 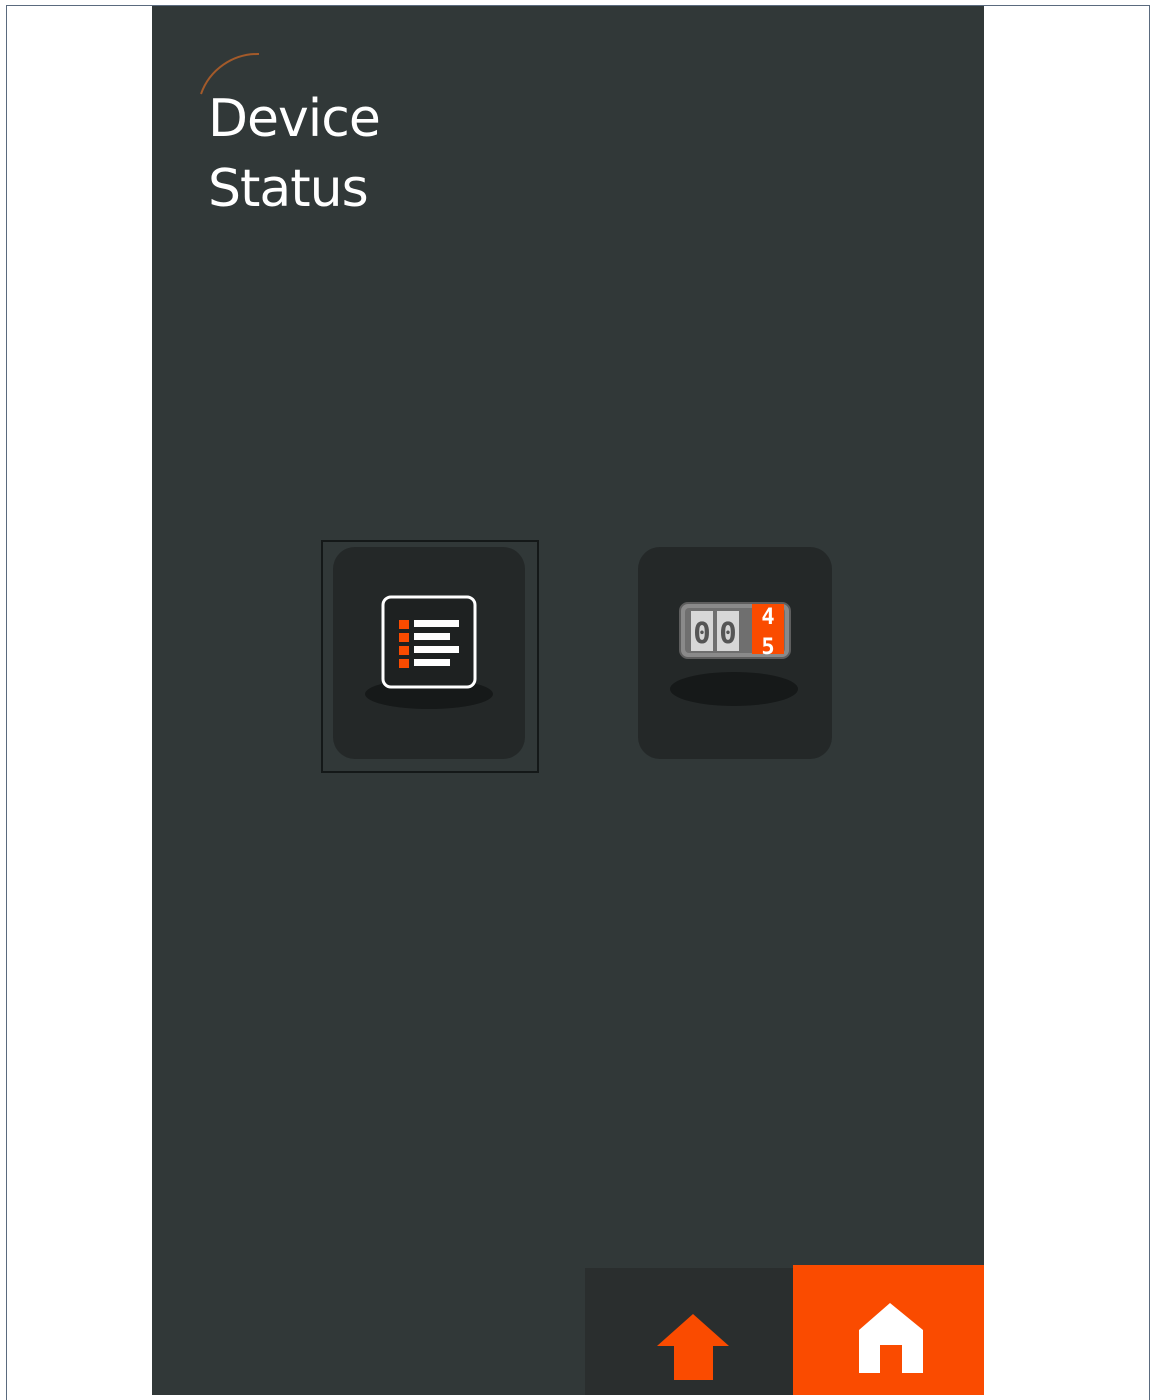 I want to click on log-list-icon, so click(x=429, y=652).